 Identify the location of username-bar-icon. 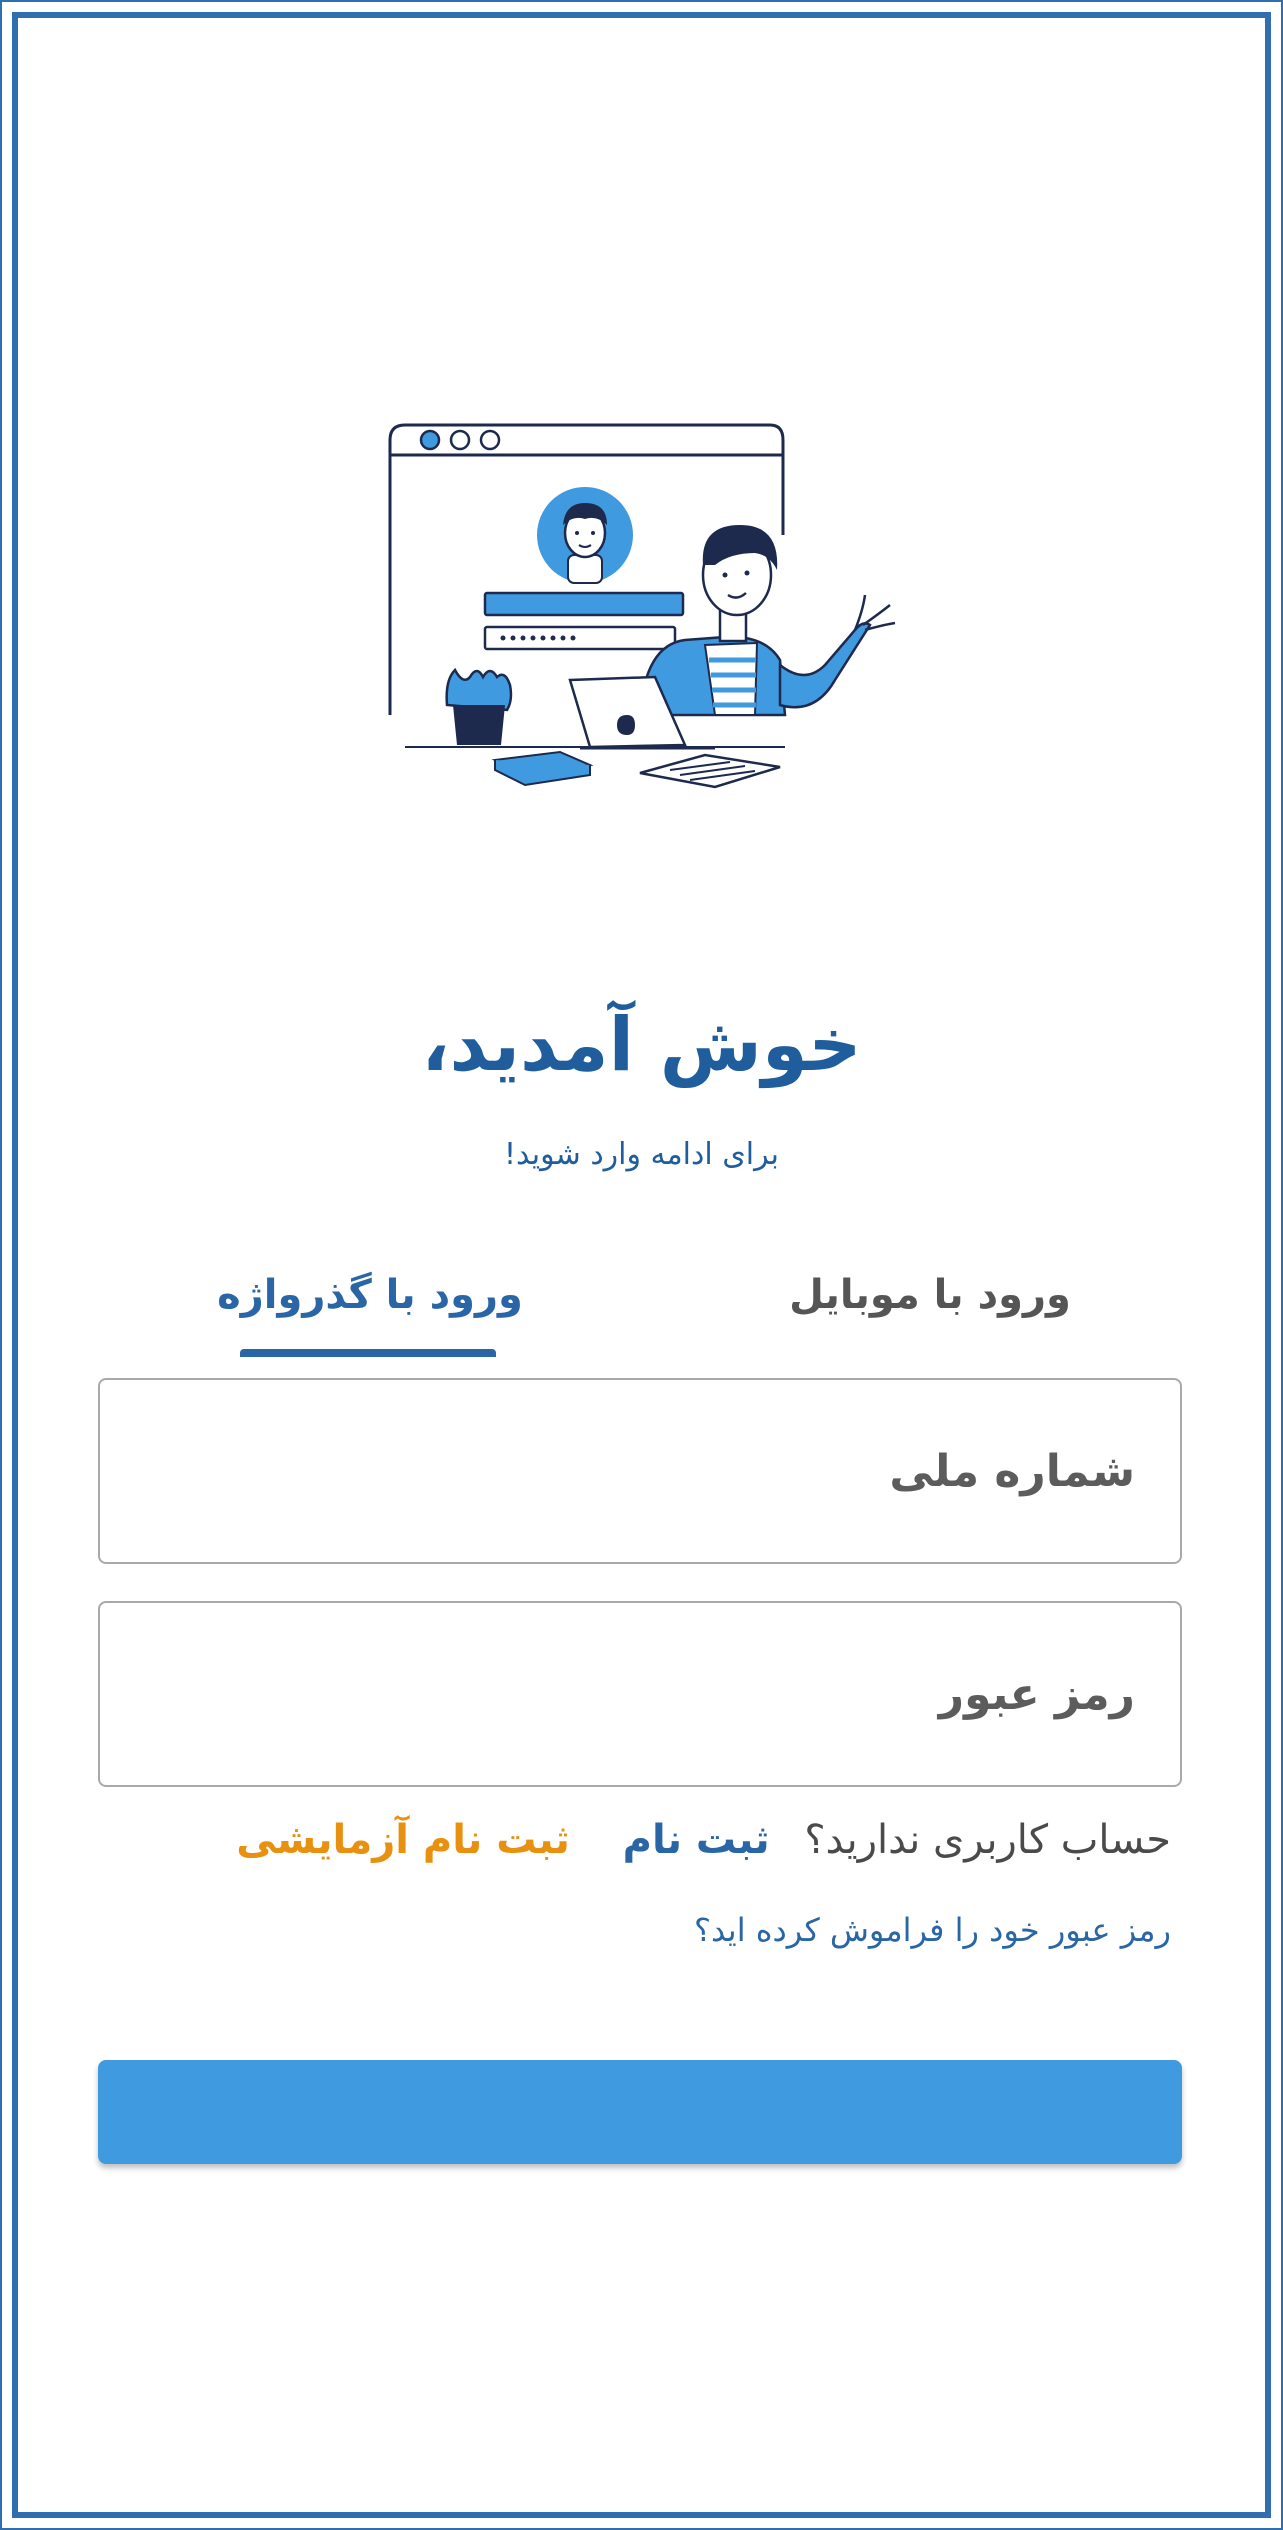
(584, 604).